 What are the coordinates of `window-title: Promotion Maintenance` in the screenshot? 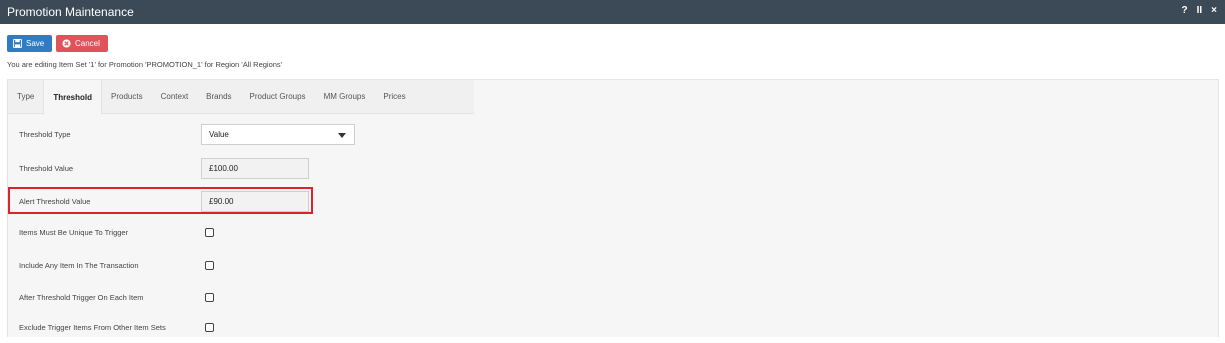 It's located at (70, 12).